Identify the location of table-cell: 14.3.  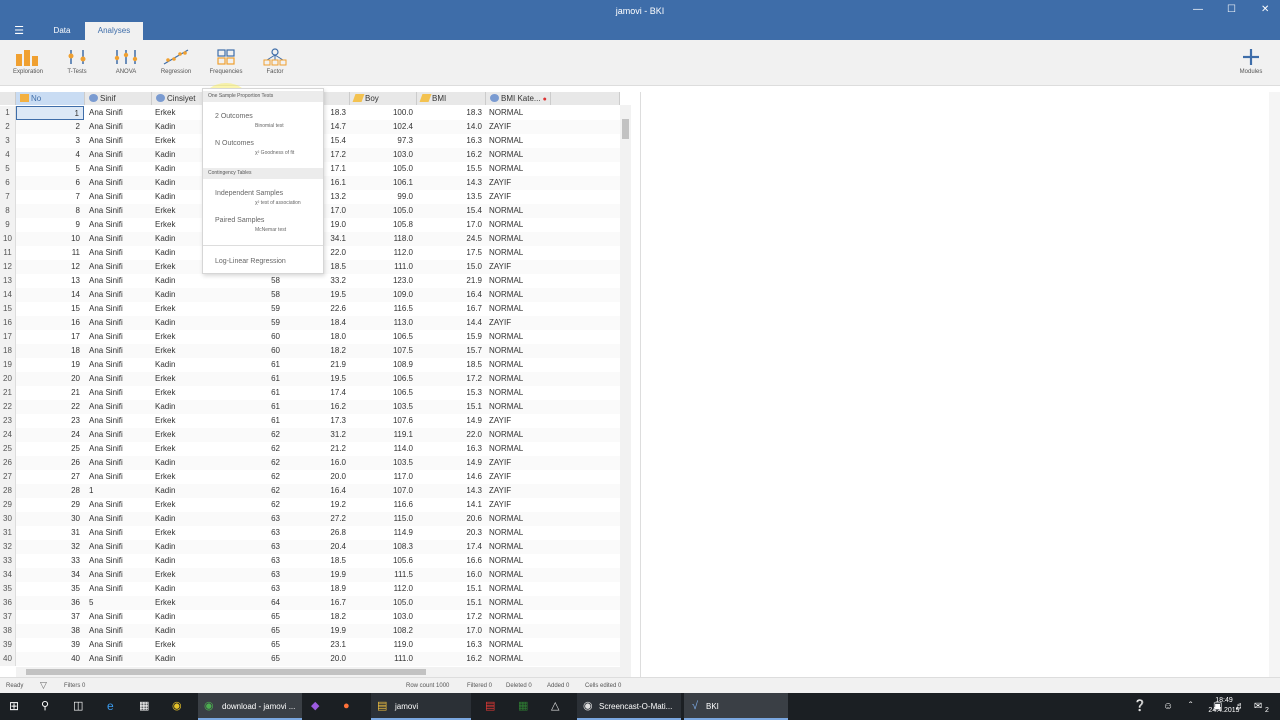
(451, 183).